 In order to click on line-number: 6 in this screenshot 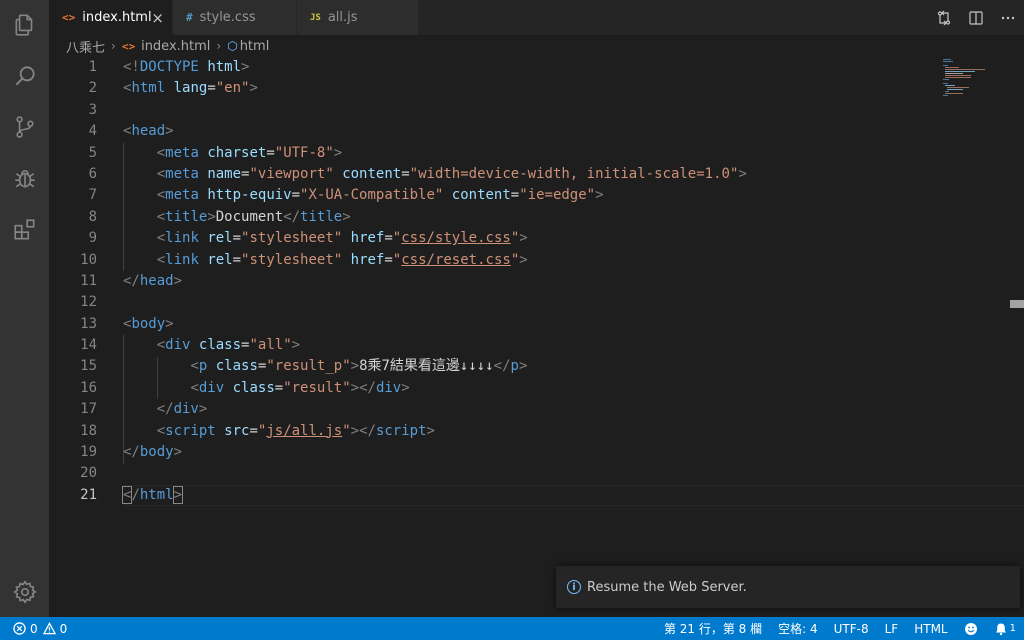, I will do `click(92, 173)`.